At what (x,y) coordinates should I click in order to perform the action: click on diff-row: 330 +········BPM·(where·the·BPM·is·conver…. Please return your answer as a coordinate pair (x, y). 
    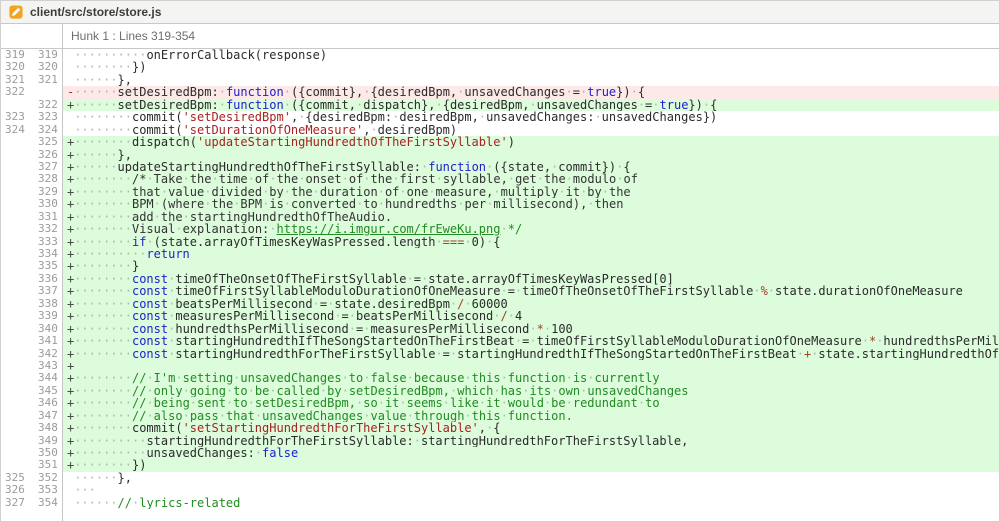
    Looking at the image, I should click on (500, 204).